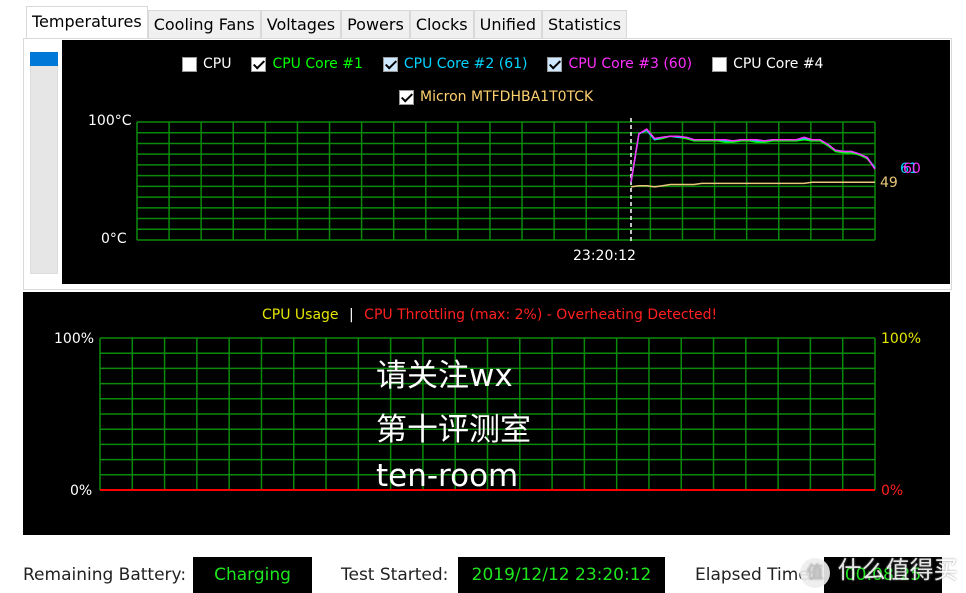 Image resolution: width=966 pixels, height=593 pixels. What do you see at coordinates (114, 239) in the screenshot?
I see `y-min-label: 0°C` at bounding box center [114, 239].